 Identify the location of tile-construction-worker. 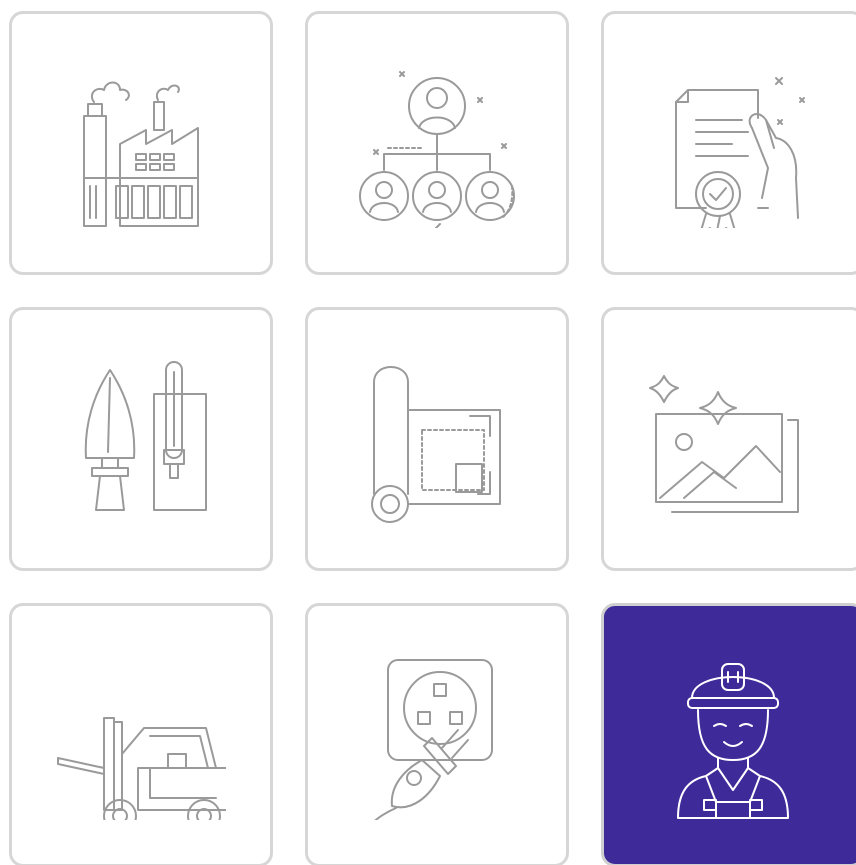
(728, 734).